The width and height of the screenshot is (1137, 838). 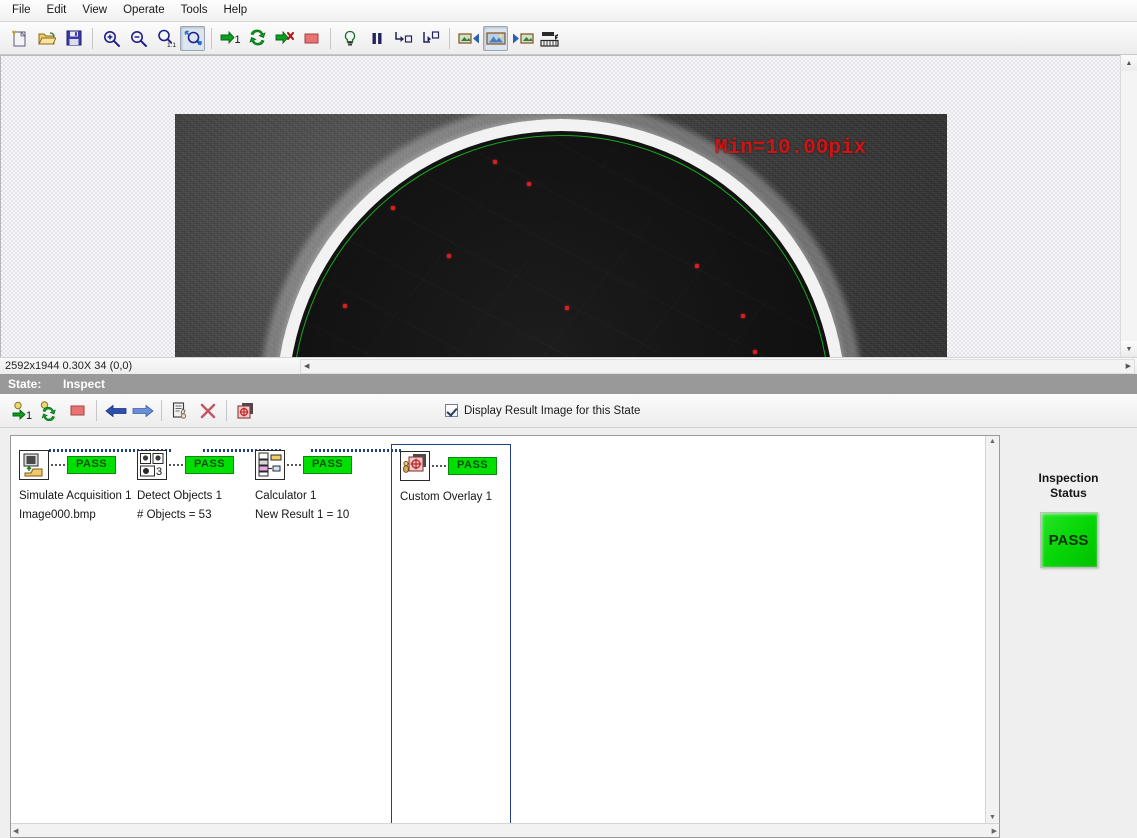 I want to click on zoom-fit-button, so click(x=192, y=38).